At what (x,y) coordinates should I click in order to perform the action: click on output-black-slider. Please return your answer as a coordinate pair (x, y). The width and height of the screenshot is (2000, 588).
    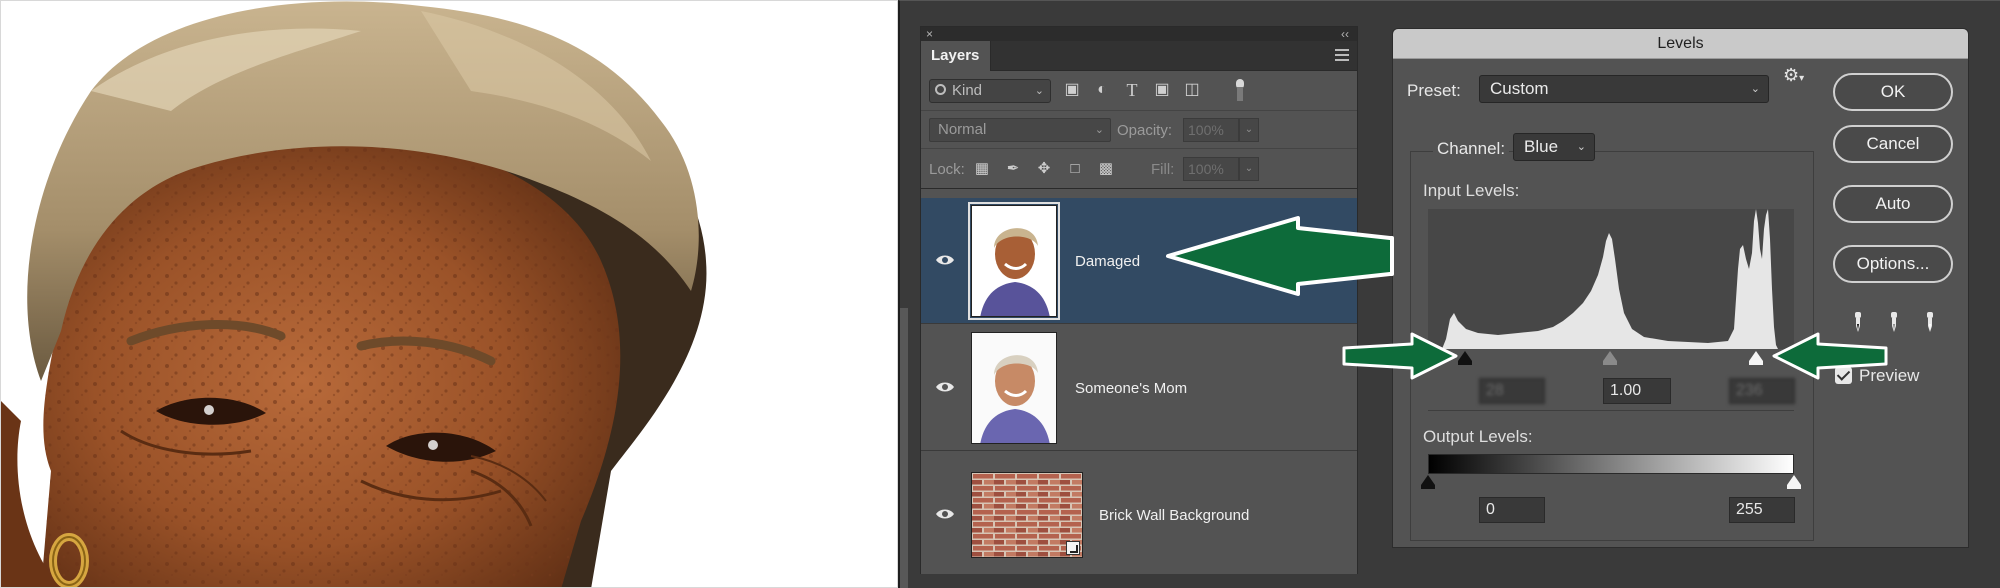
    Looking at the image, I should click on (1428, 482).